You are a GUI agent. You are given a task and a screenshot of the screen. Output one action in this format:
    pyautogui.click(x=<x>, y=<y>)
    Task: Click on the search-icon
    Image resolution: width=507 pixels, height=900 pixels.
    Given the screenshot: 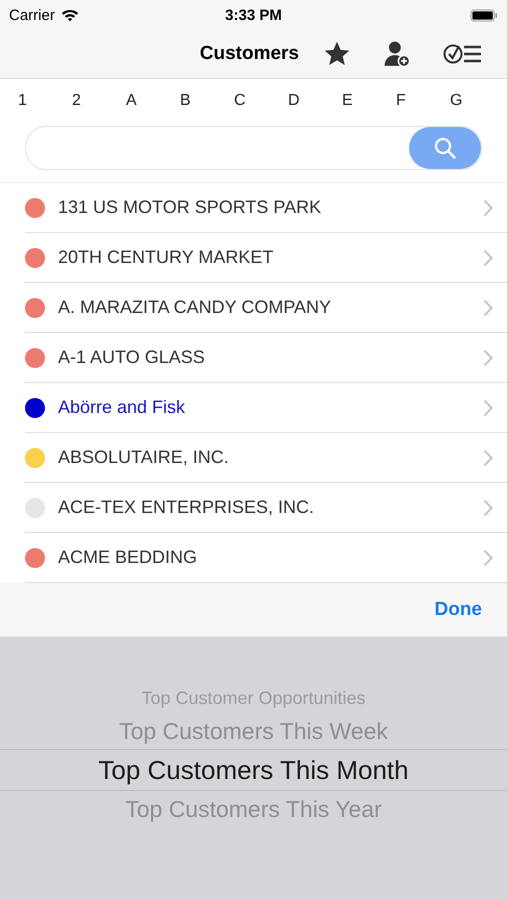 What is the action you would take?
    pyautogui.click(x=445, y=148)
    